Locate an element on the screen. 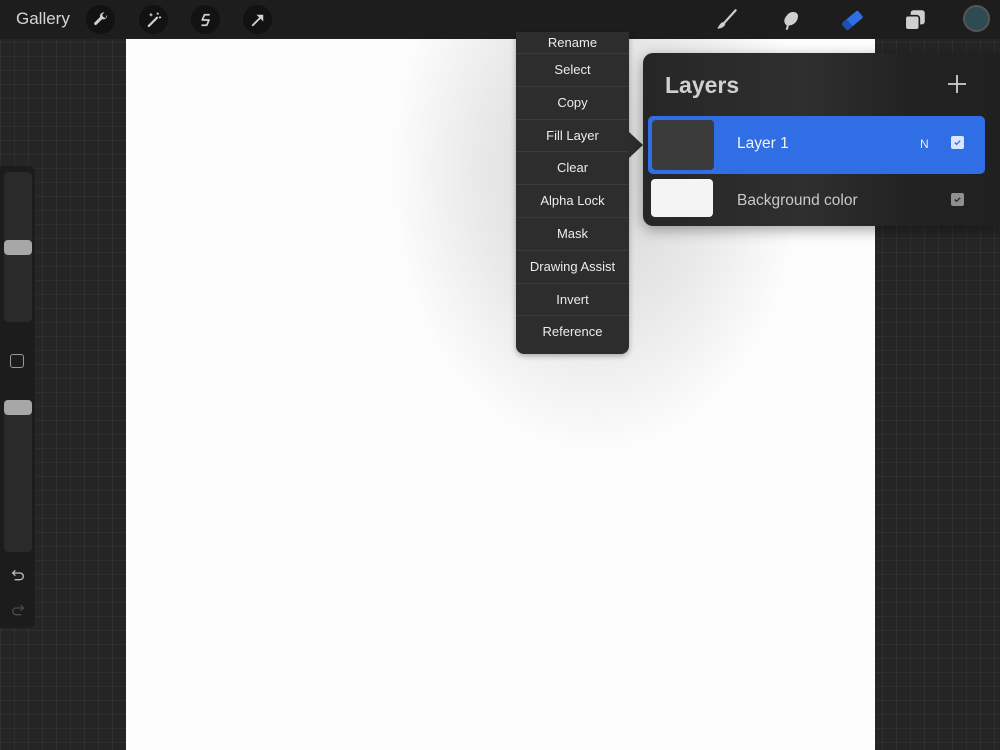  layers-icon is located at coordinates (914, 20).